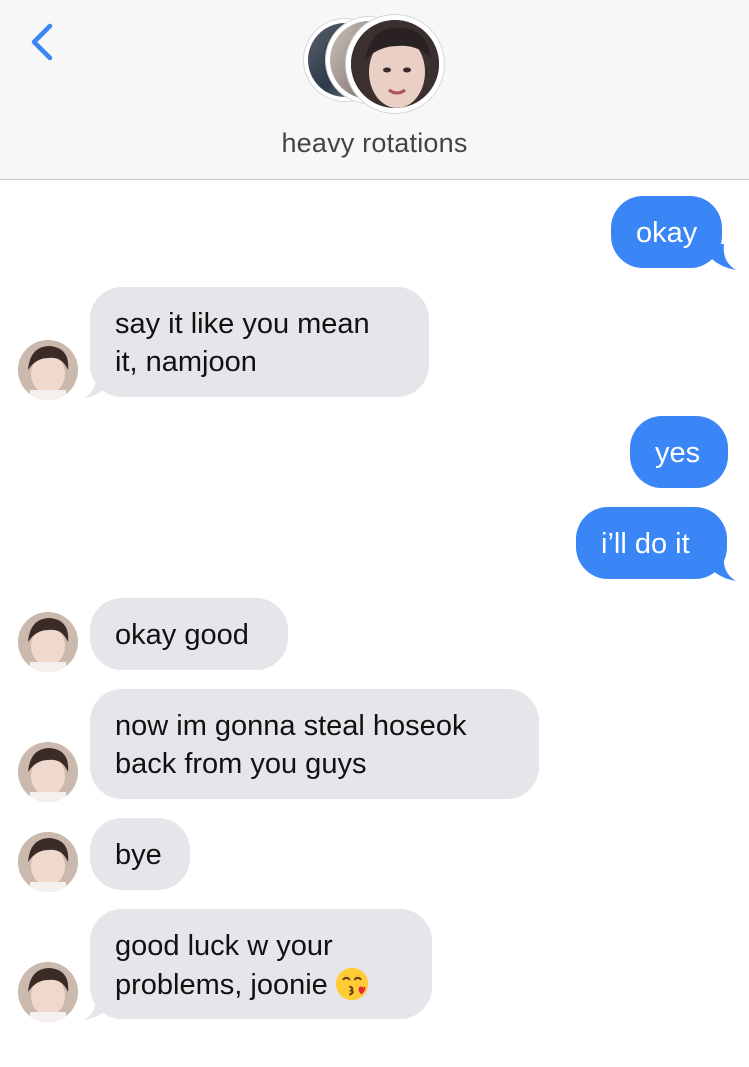 The height and width of the screenshot is (1067, 749). What do you see at coordinates (261, 964) in the screenshot?
I see `message-bubble-received: good luck w your problems, joonie` at bounding box center [261, 964].